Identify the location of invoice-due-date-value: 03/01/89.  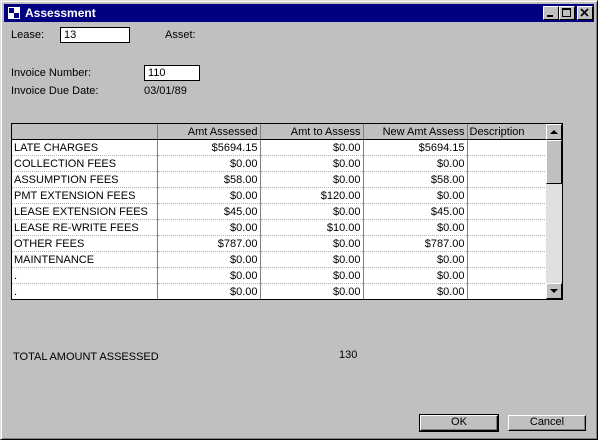
(165, 91).